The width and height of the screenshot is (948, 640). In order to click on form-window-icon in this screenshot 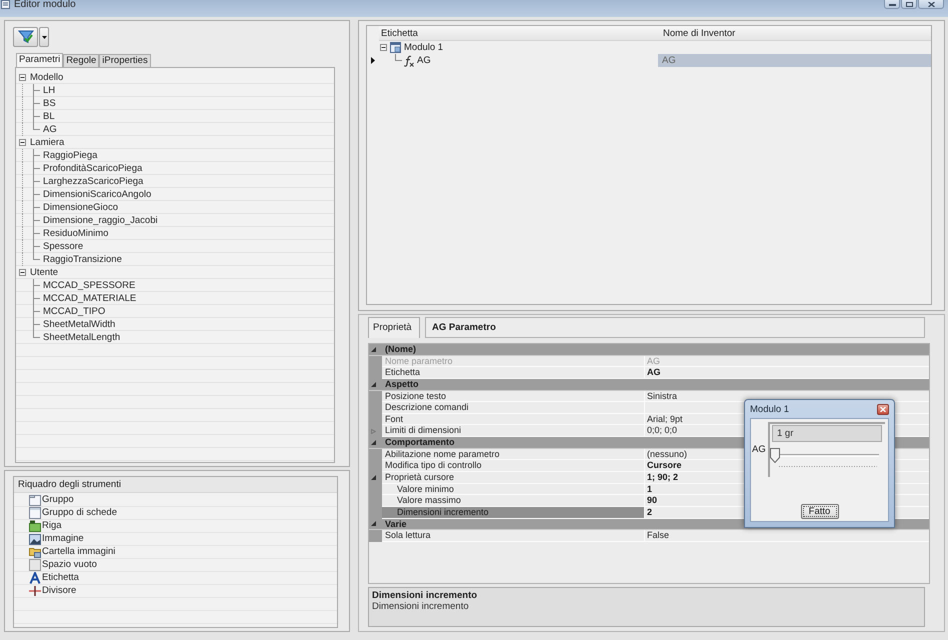, I will do `click(395, 47)`.